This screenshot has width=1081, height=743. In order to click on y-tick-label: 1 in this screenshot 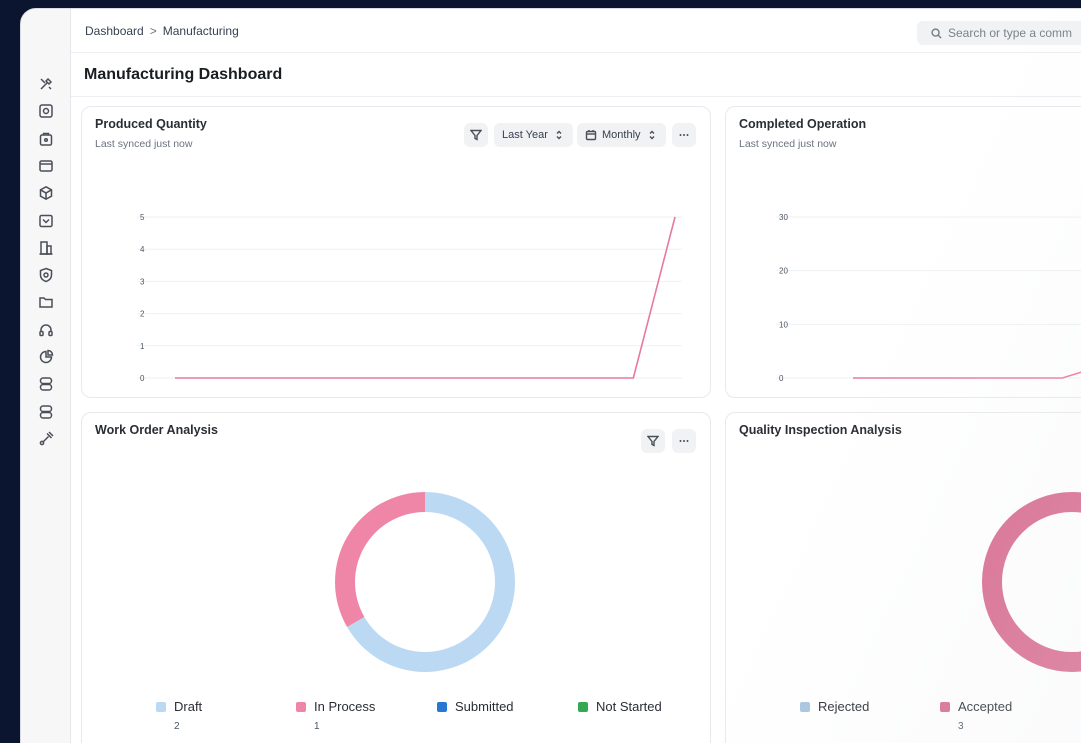, I will do `click(142, 346)`.